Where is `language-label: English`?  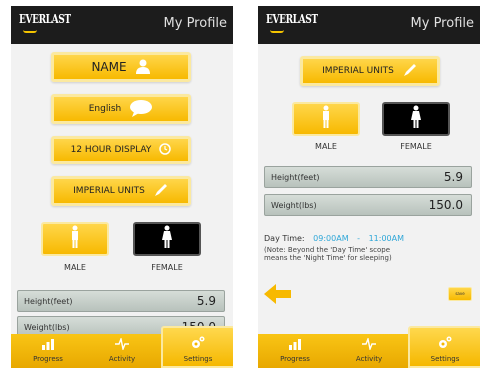
language-label: English is located at coordinates (105, 109).